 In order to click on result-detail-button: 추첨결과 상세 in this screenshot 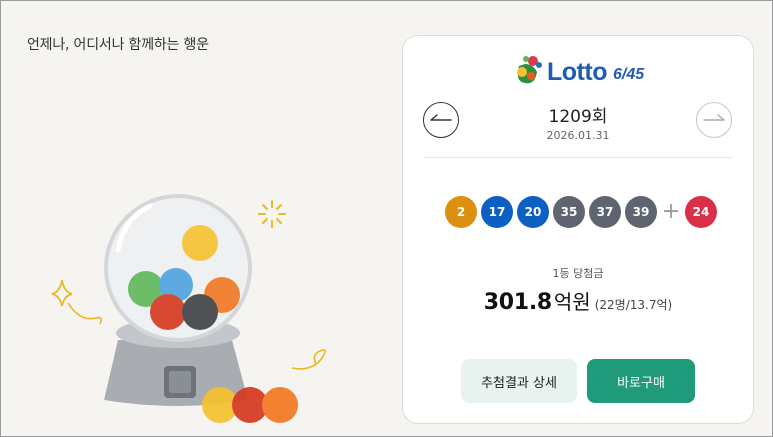, I will do `click(519, 381)`.